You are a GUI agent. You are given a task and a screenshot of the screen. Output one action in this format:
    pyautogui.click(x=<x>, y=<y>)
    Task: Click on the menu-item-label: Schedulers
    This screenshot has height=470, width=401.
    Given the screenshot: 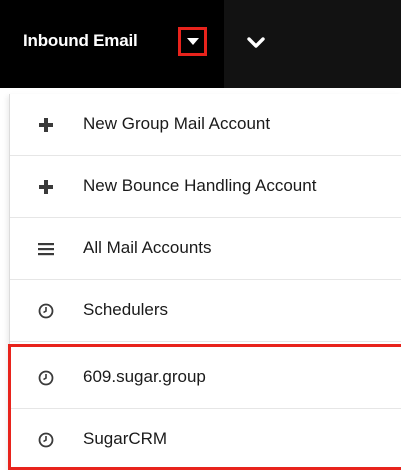 What is the action you would take?
    pyautogui.click(x=126, y=309)
    